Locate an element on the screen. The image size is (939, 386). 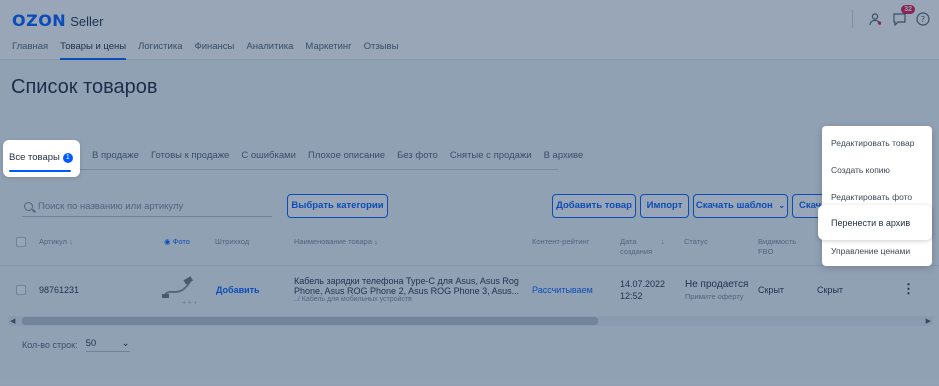
menu-item-move-to-archive: Перенести в архив is located at coordinates (875, 222).